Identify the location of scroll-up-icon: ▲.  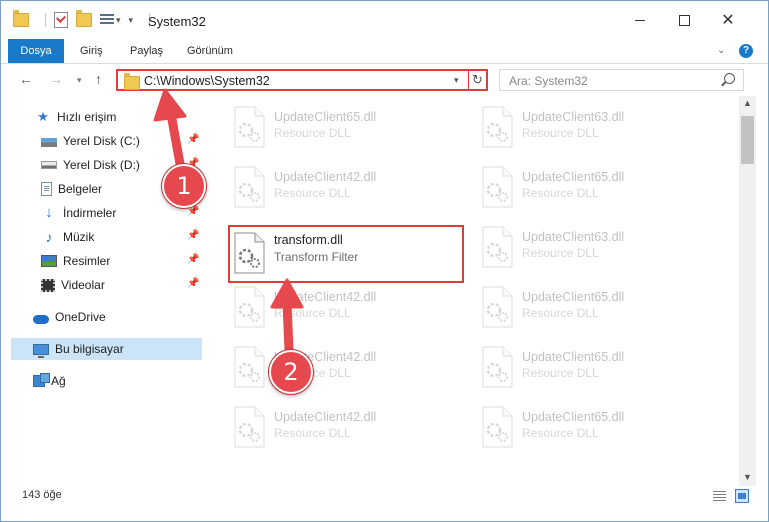
(747, 103).